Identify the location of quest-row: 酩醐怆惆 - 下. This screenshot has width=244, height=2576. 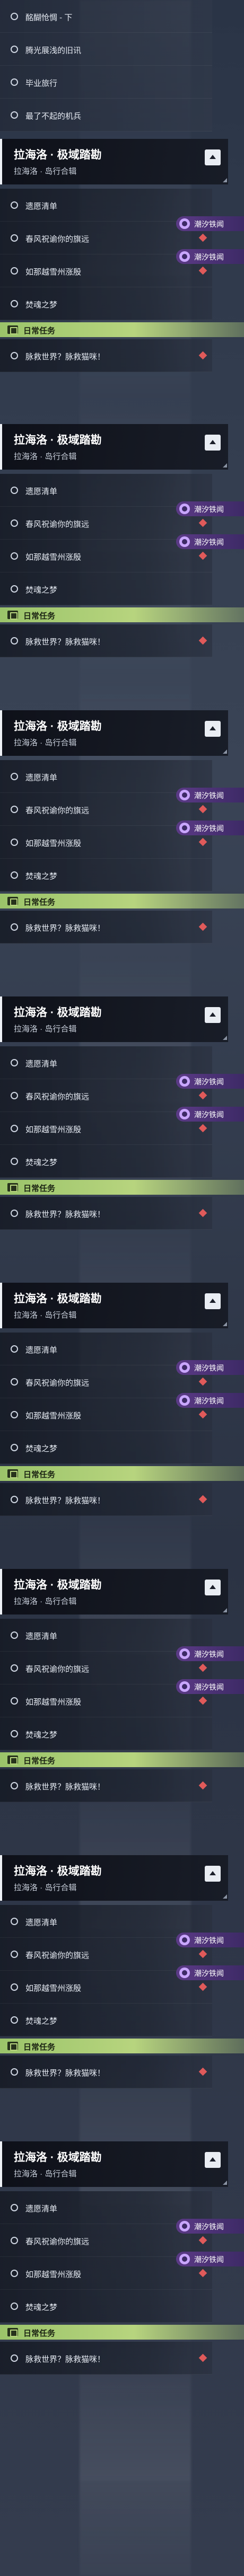
(106, 16).